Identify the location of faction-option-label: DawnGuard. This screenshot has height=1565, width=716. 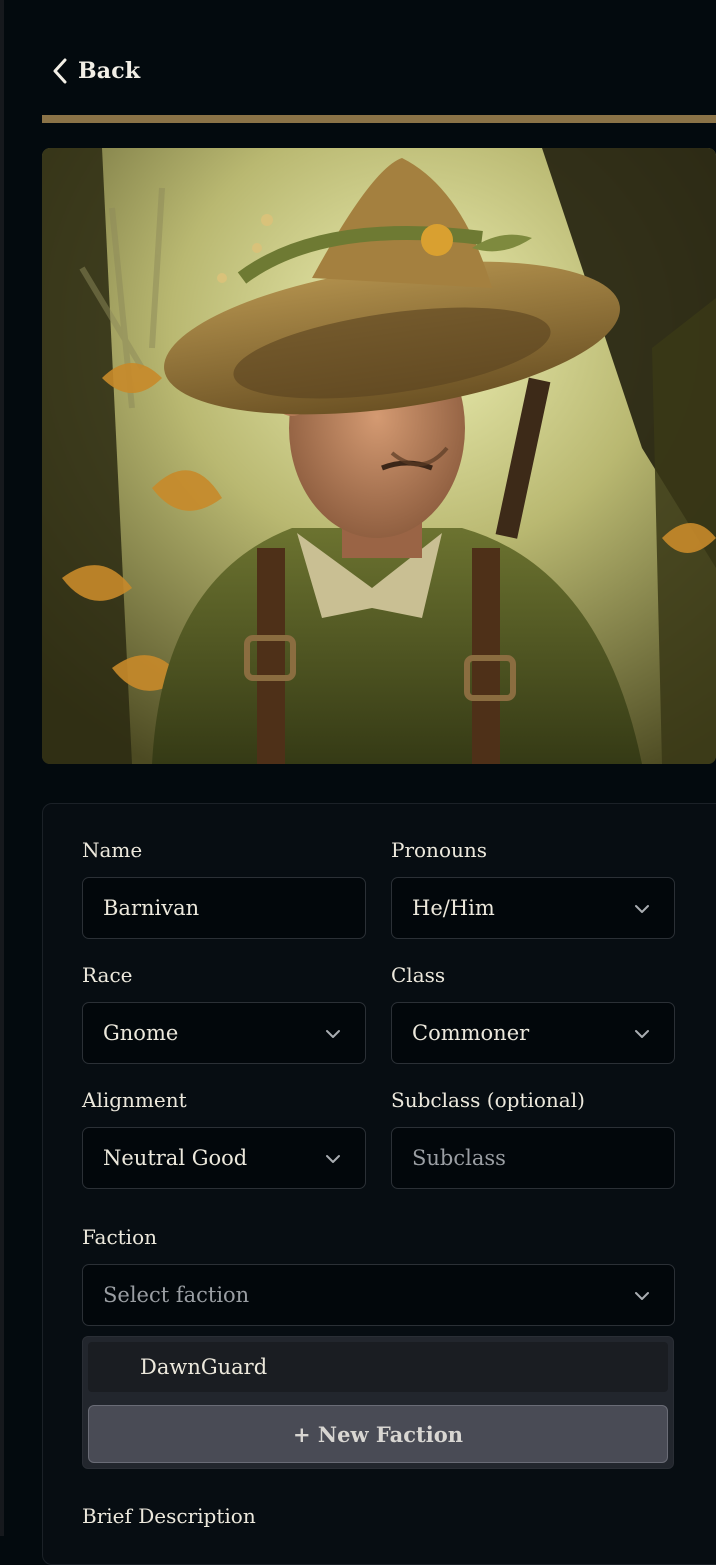
(204, 1367).